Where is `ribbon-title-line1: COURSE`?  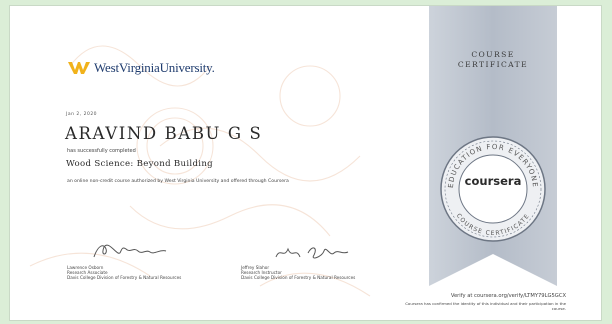 ribbon-title-line1: COURSE is located at coordinates (493, 54).